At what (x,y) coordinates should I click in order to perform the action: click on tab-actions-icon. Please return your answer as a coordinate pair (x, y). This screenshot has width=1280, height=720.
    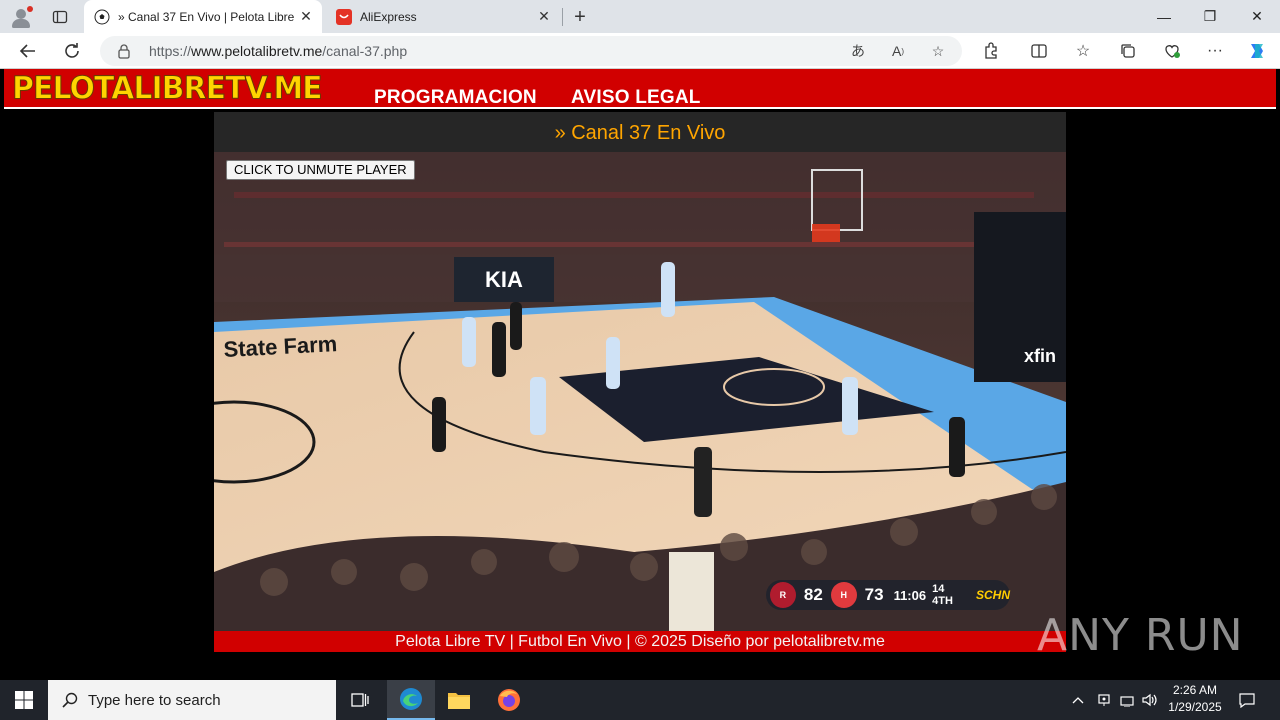
    Looking at the image, I should click on (60, 17).